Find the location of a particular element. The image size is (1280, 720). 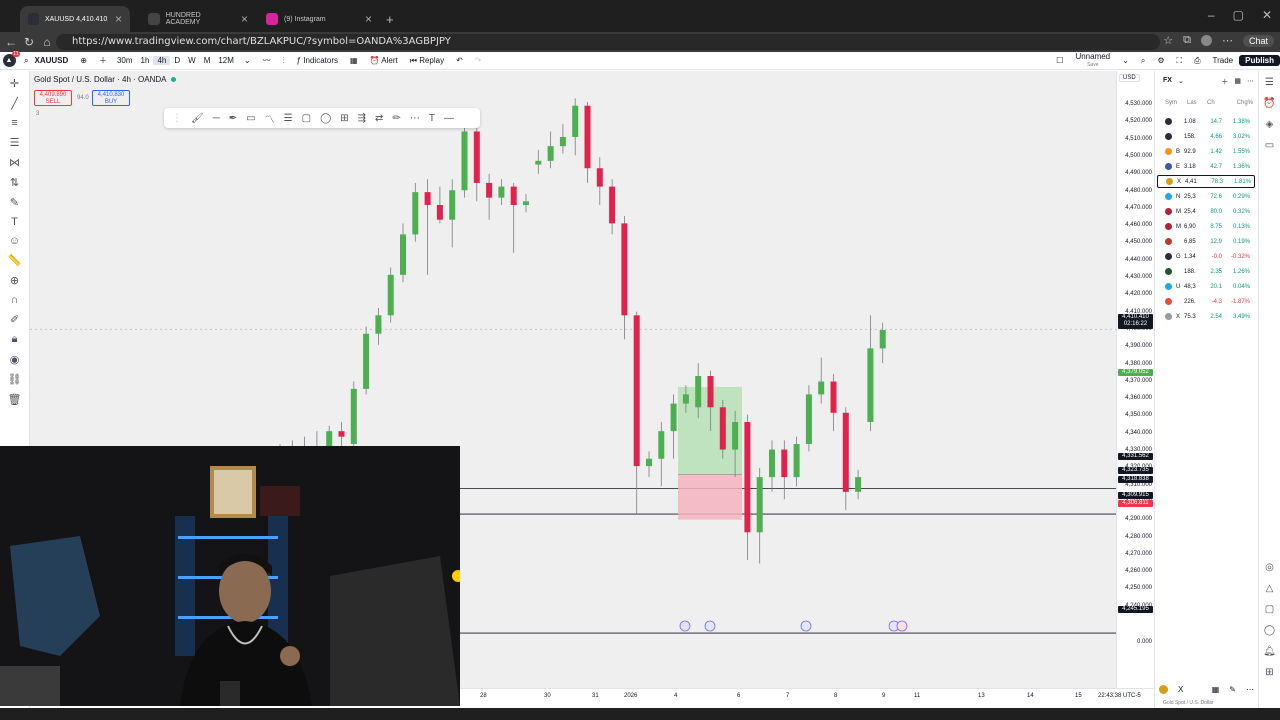

minimize-icon: – is located at coordinates (1211, 15).